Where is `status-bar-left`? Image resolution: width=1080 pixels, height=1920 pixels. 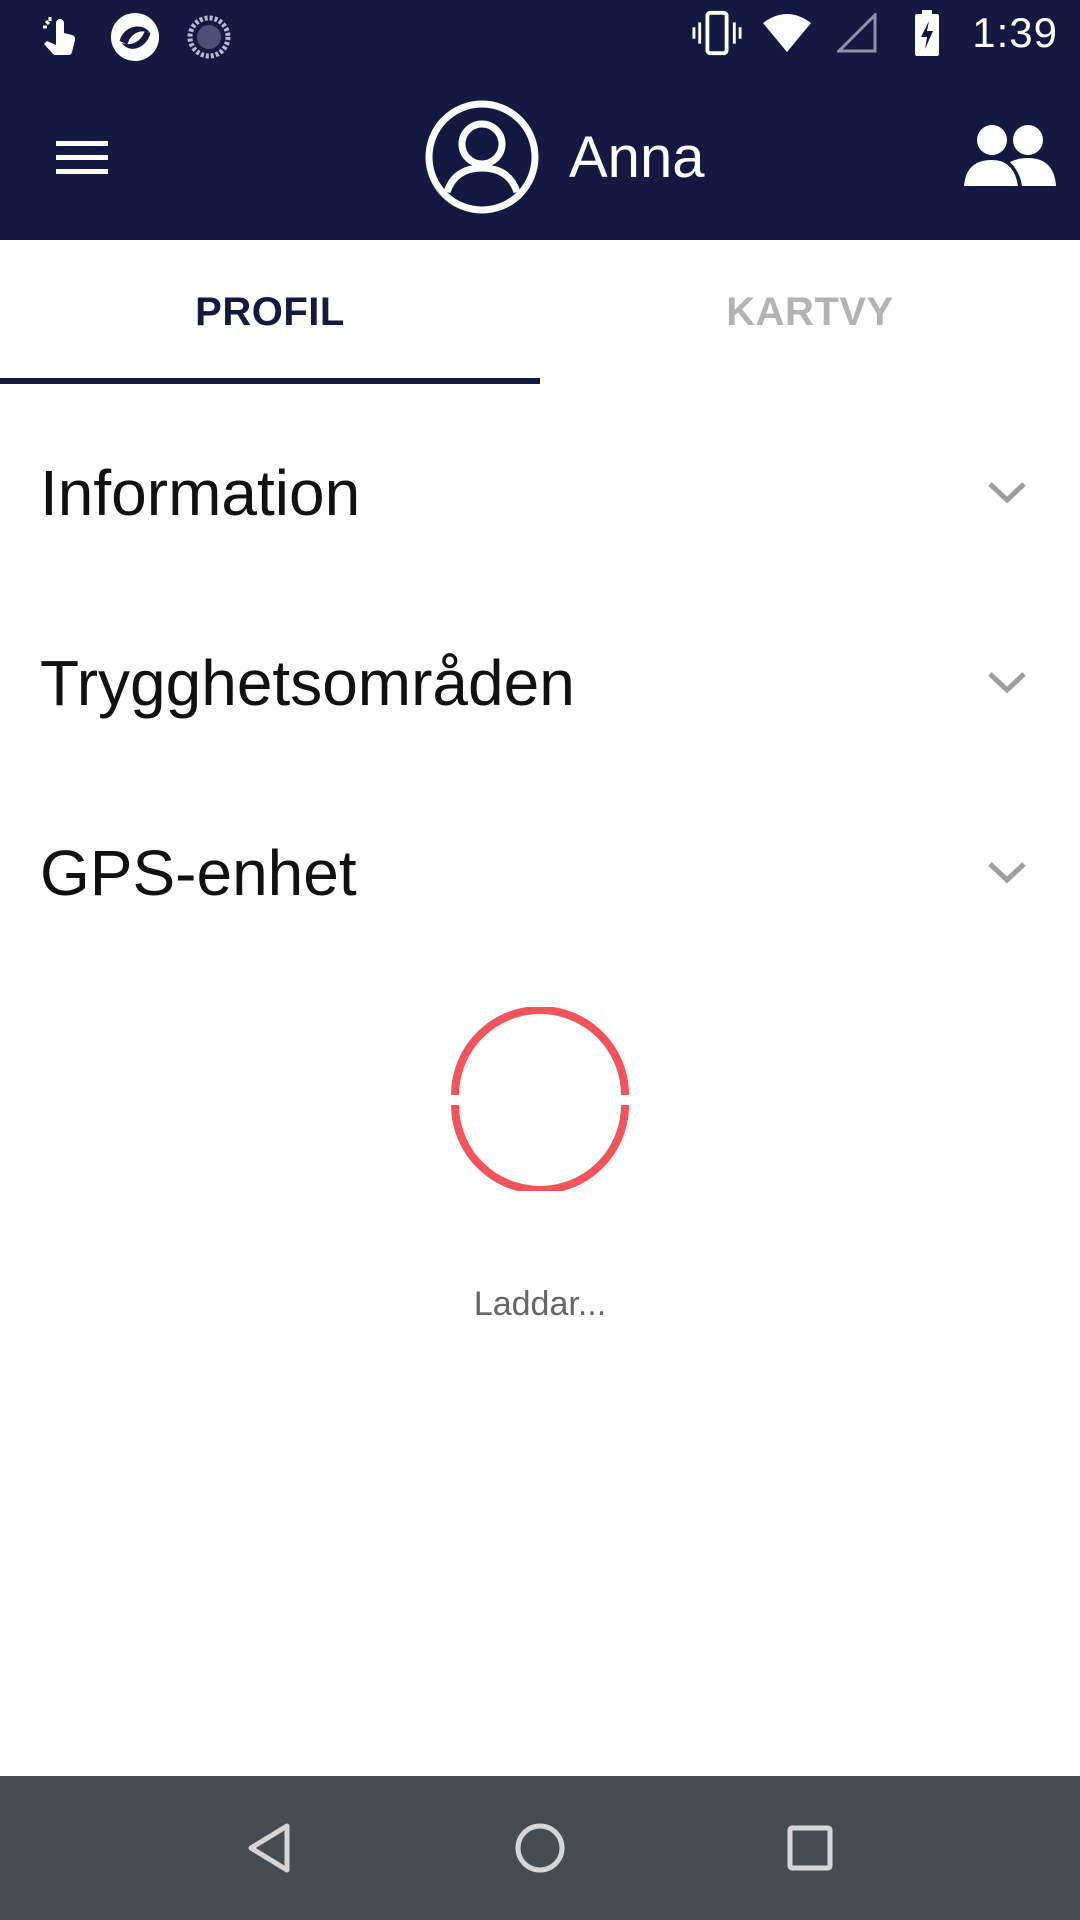 status-bar-left is located at coordinates (135, 37).